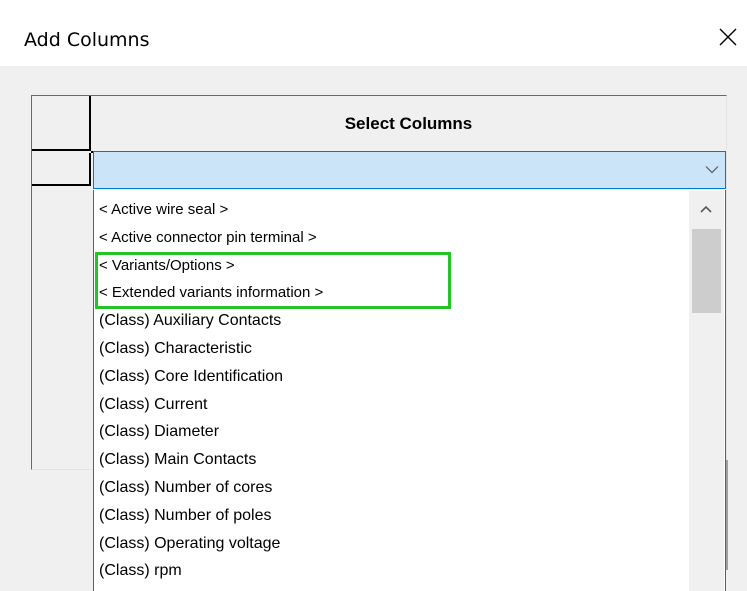 Image resolution: width=747 pixels, height=591 pixels. Describe the element at coordinates (61, 123) in the screenshot. I see `grid-corner-cell` at that location.